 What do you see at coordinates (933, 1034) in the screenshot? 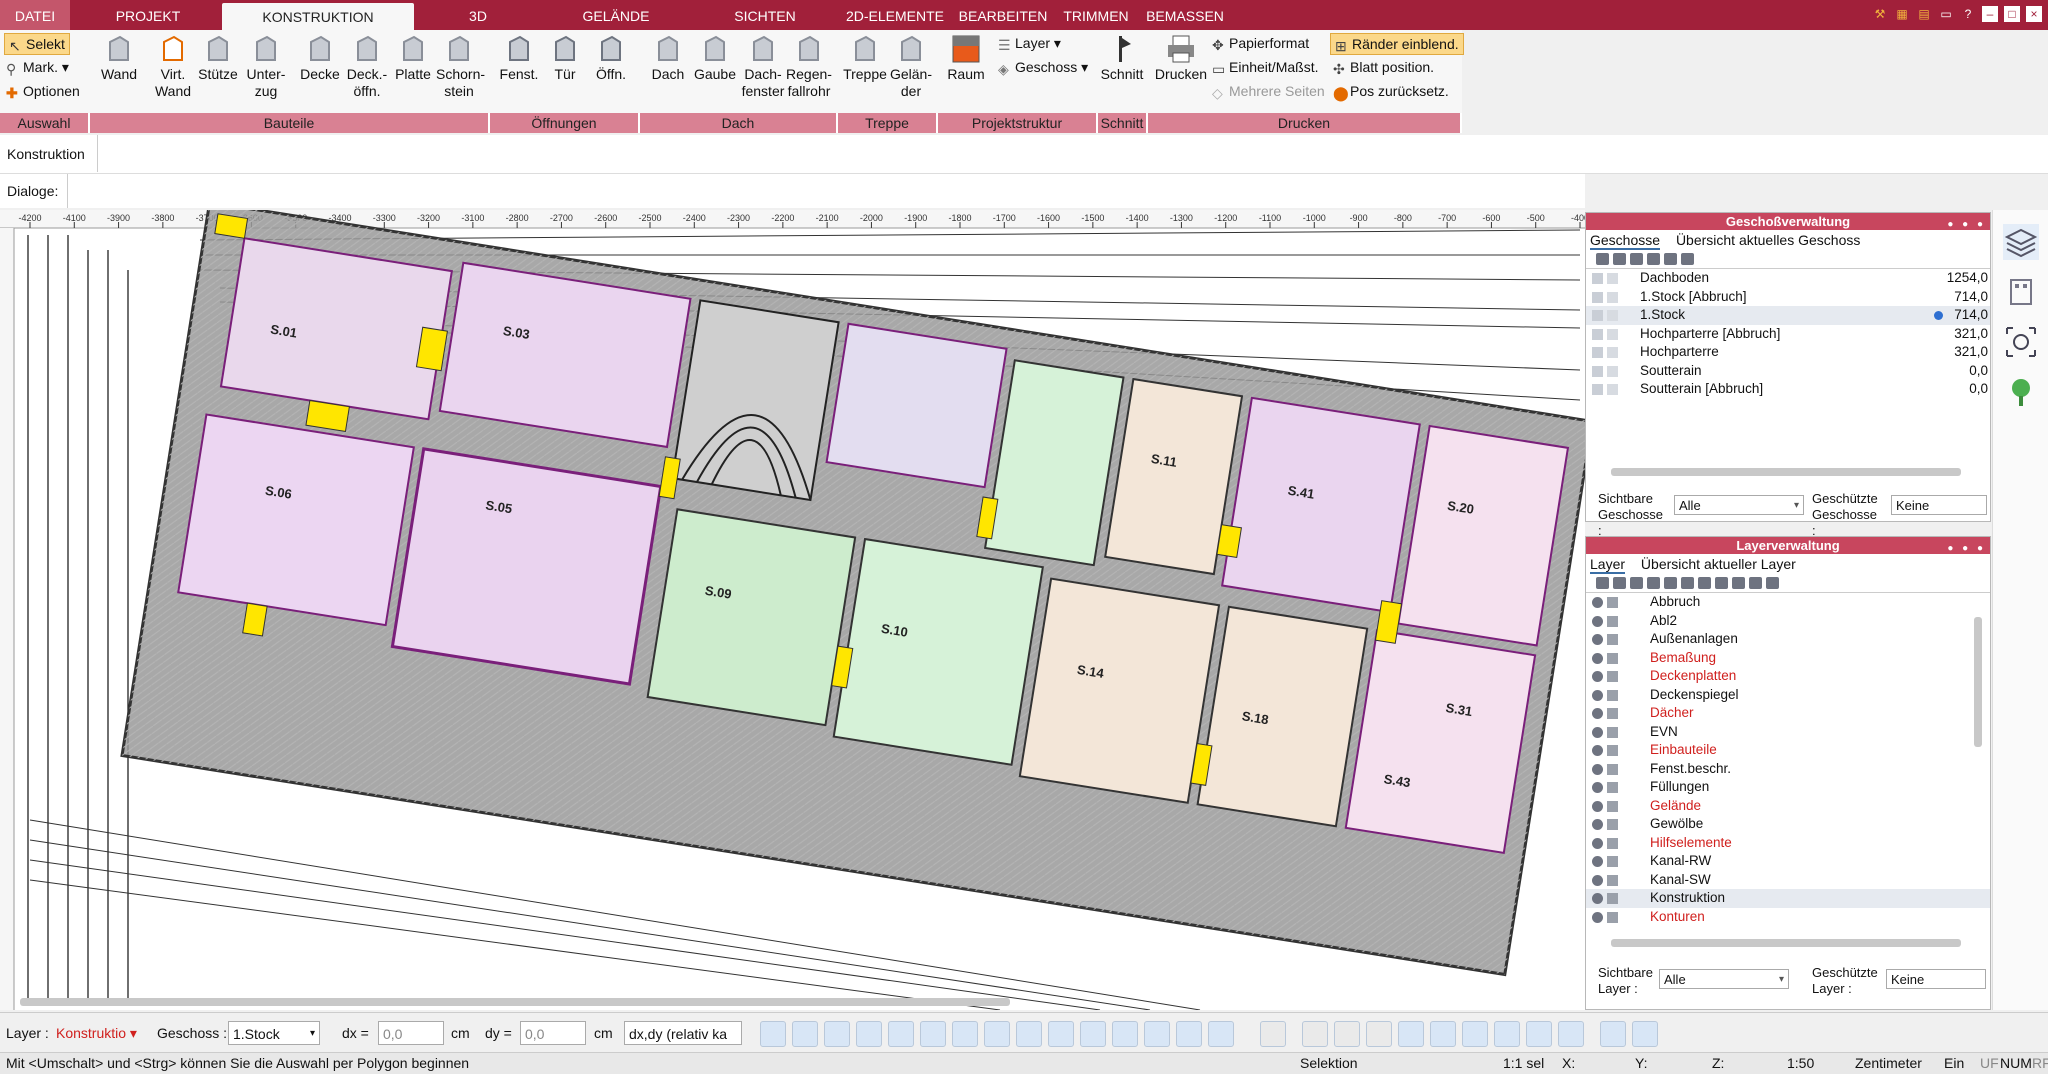
I see `text-icon` at bounding box center [933, 1034].